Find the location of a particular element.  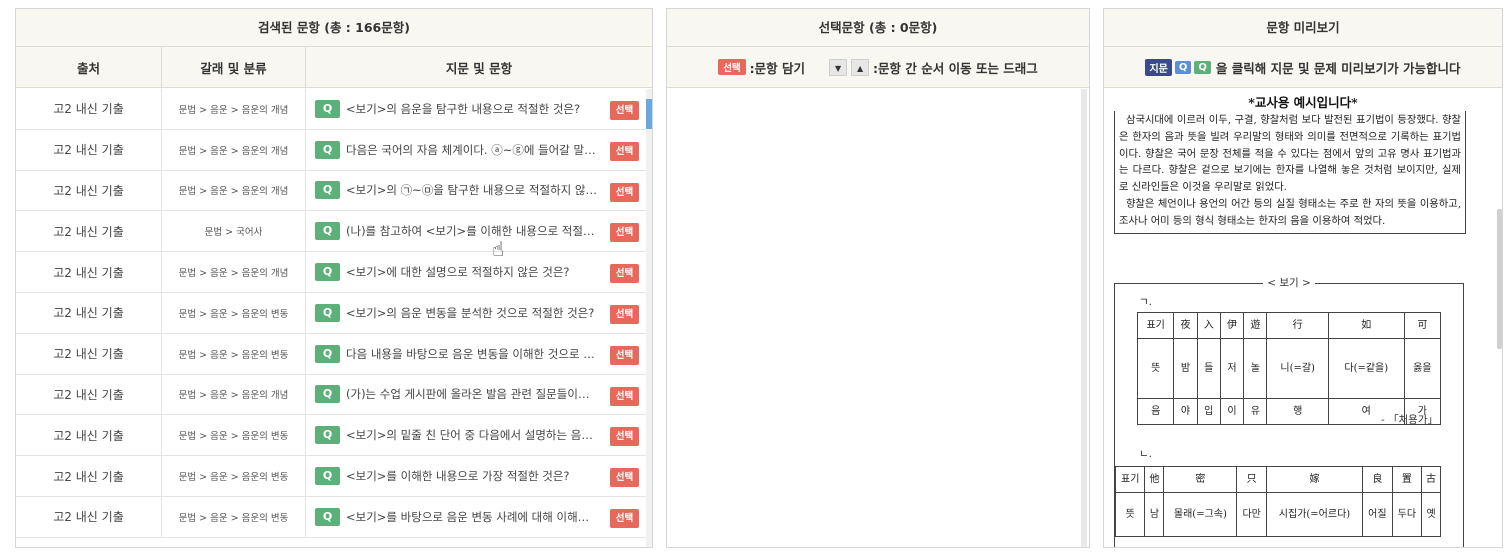

bogi-label-a: ㄱ. is located at coordinates (1145, 302).